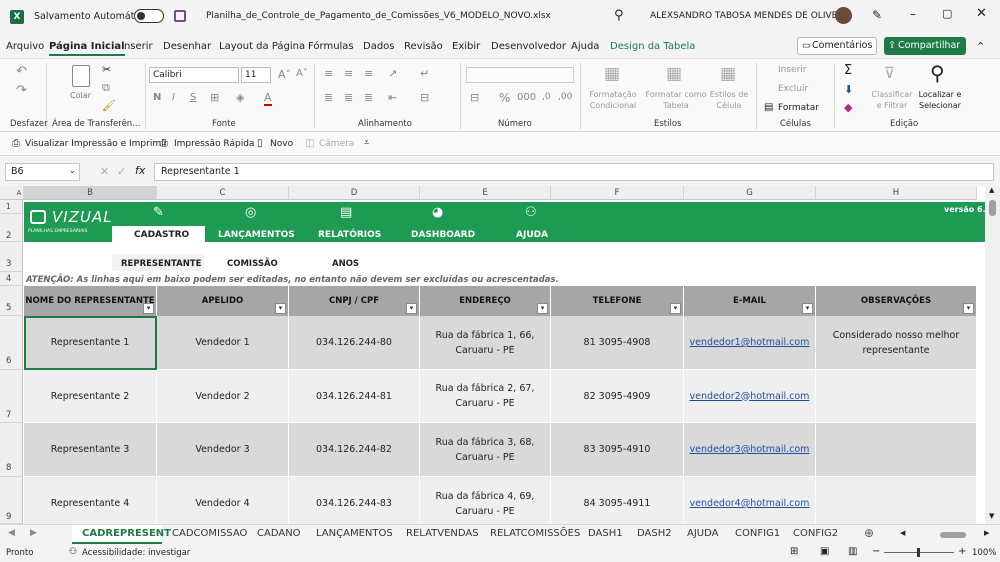  Describe the element at coordinates (392, 97) in the screenshot. I see `indent-icon: ⇤` at that location.